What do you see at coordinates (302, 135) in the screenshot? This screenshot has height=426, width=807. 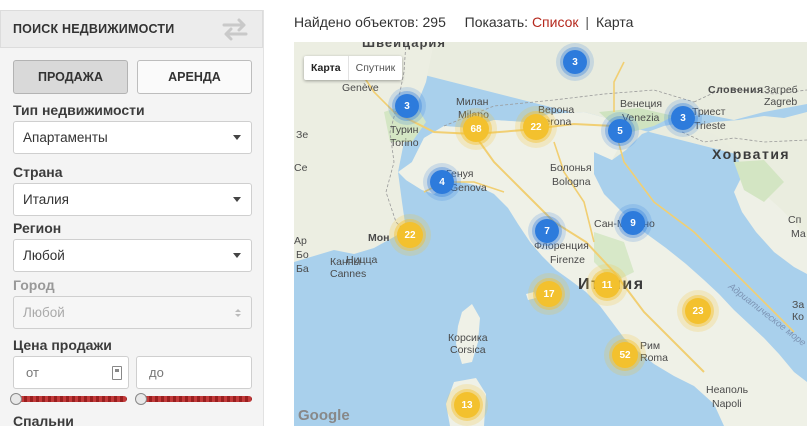 I see `place-ze: Зе` at bounding box center [302, 135].